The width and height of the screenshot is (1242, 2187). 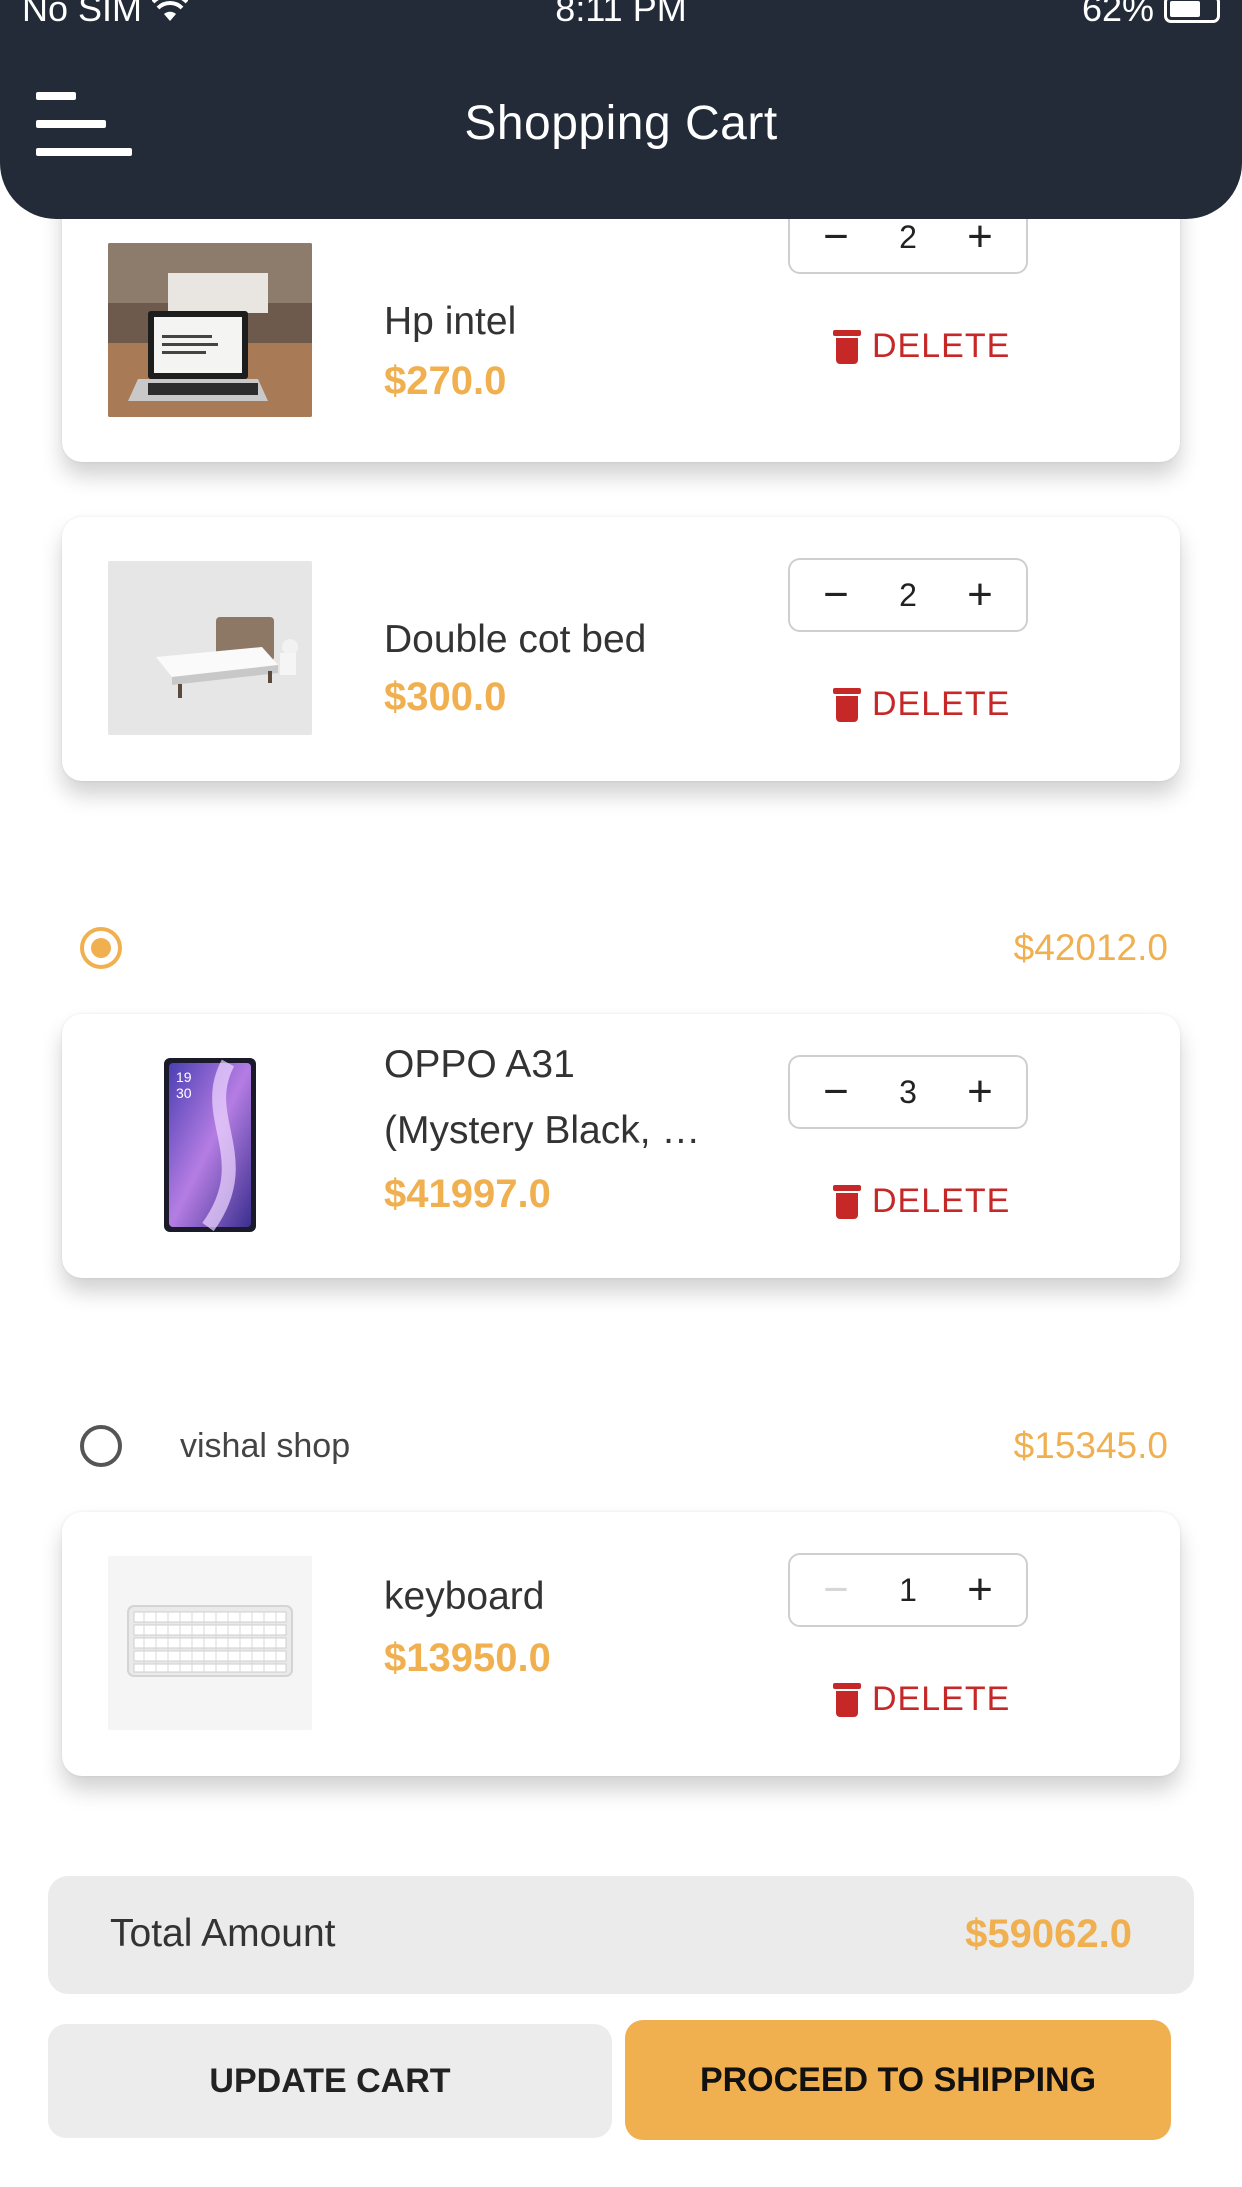 What do you see at coordinates (210, 1145) in the screenshot?
I see `phone-product-image: 19 30` at bounding box center [210, 1145].